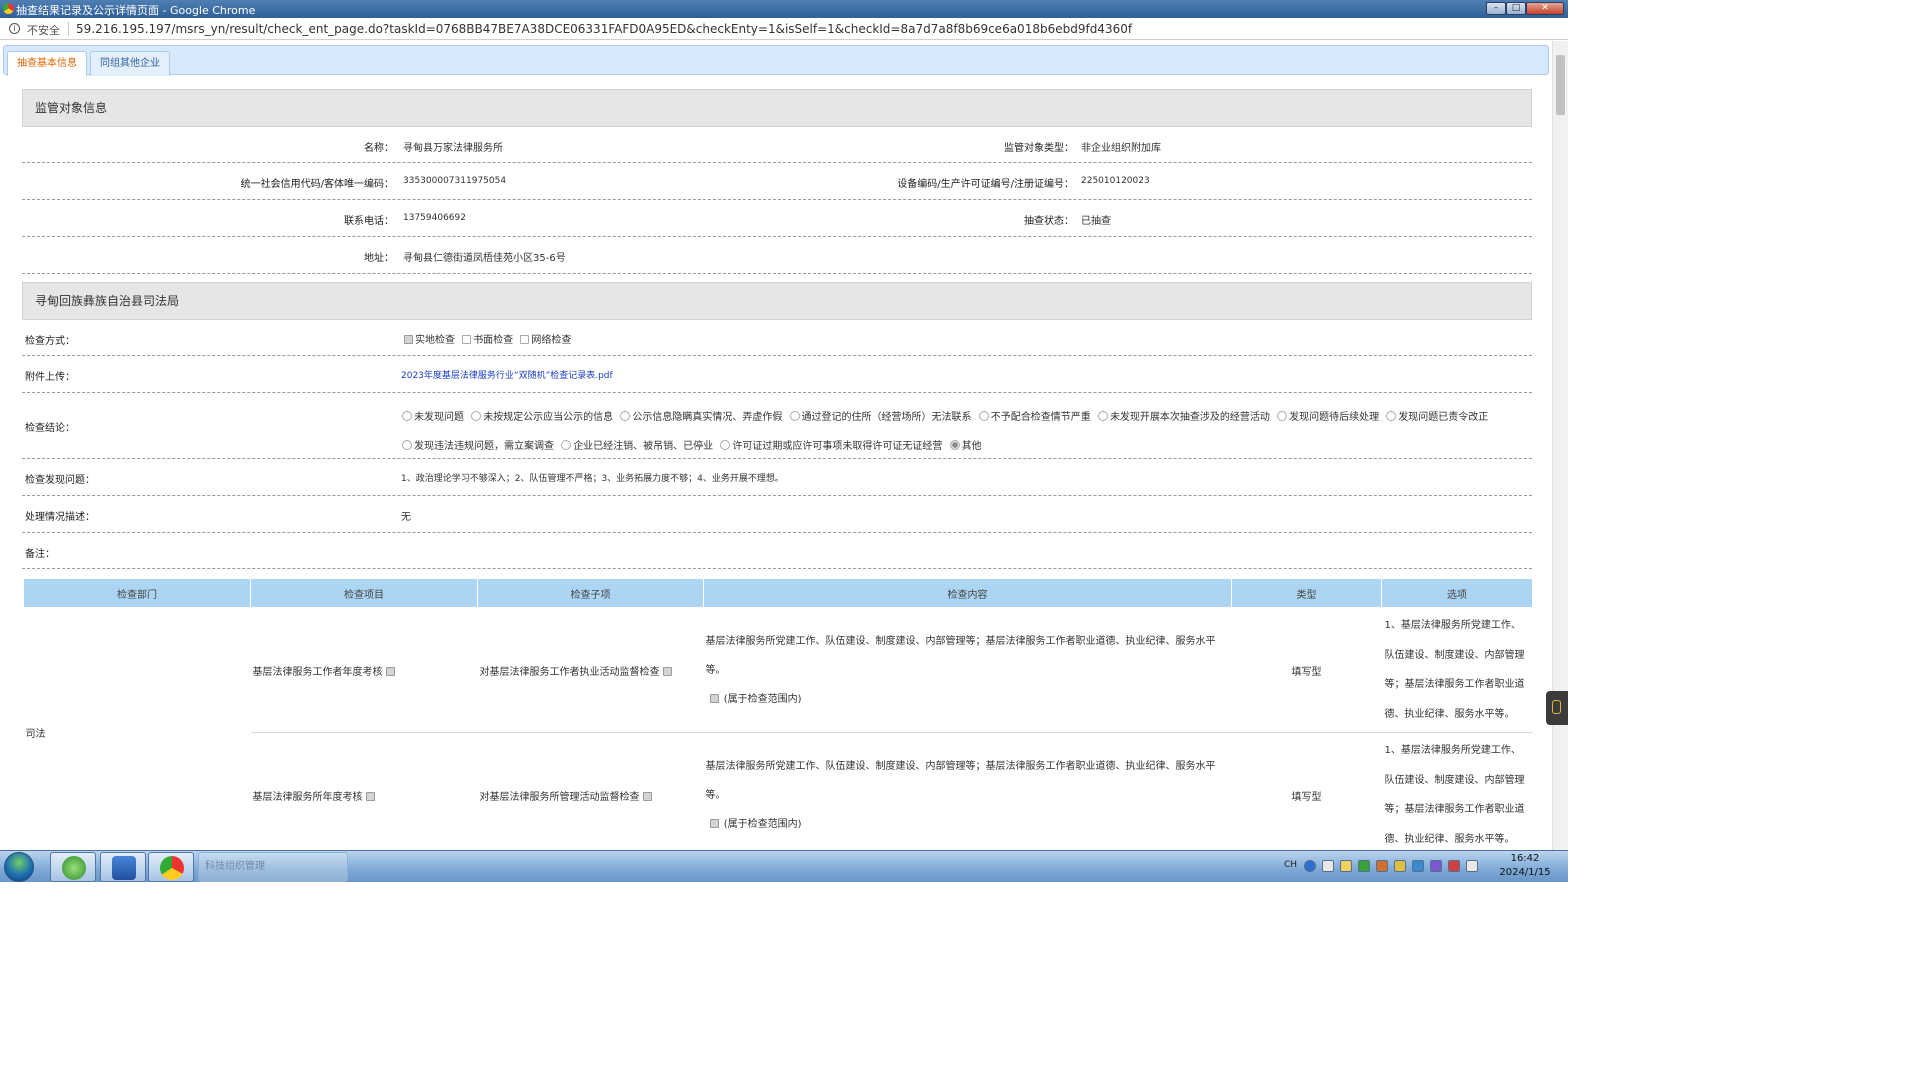  I want to click on shield-icon, so click(1382, 866).